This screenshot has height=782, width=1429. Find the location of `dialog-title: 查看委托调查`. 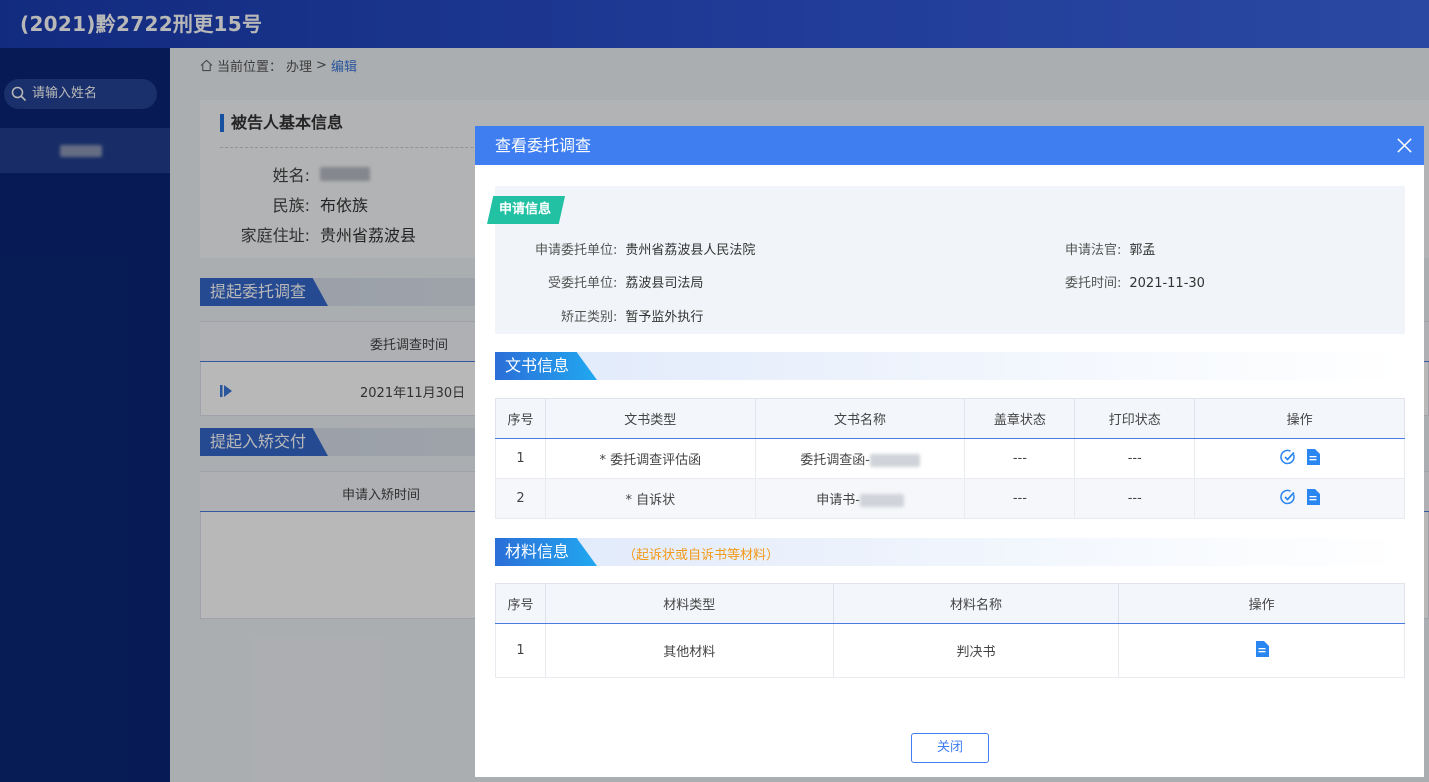

dialog-title: 查看委托调查 is located at coordinates (543, 145).